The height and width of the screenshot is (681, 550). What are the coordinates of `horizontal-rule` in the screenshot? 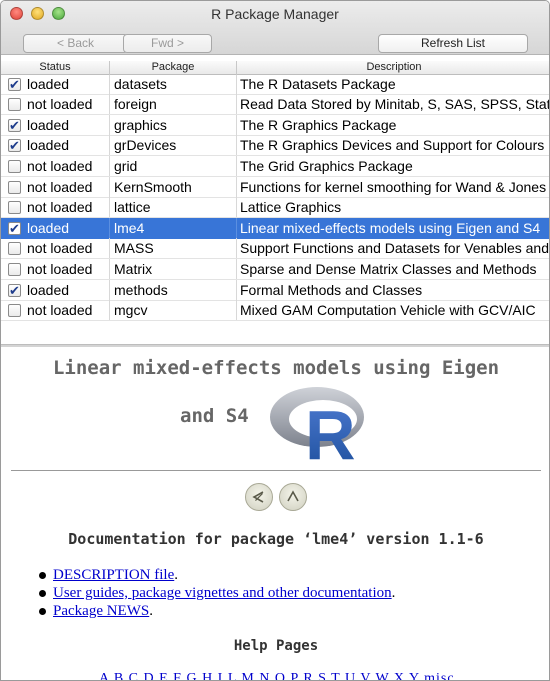 It's located at (276, 470).